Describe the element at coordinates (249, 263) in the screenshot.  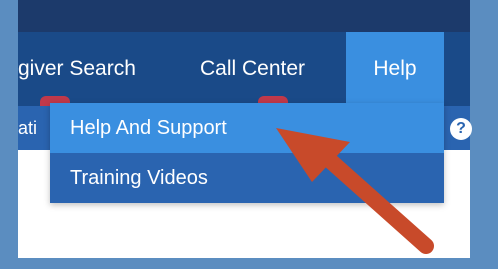
I see `outer-frame-bottom` at that location.